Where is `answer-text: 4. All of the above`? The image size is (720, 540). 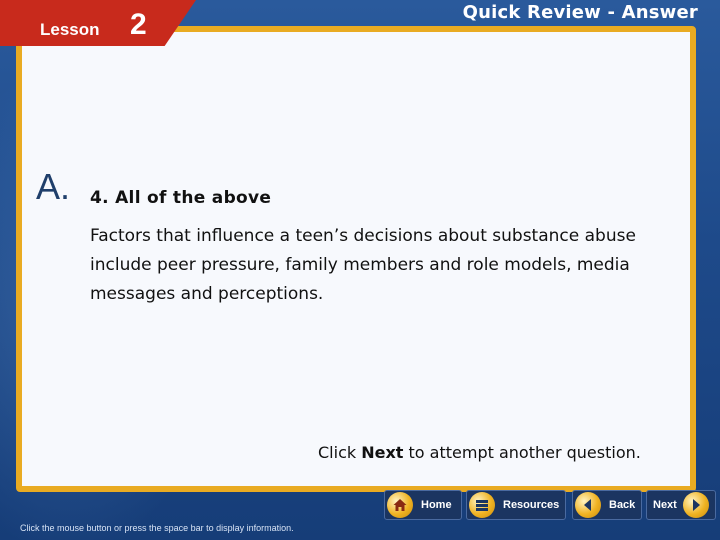
answer-text: 4. All of the above is located at coordinates (181, 198).